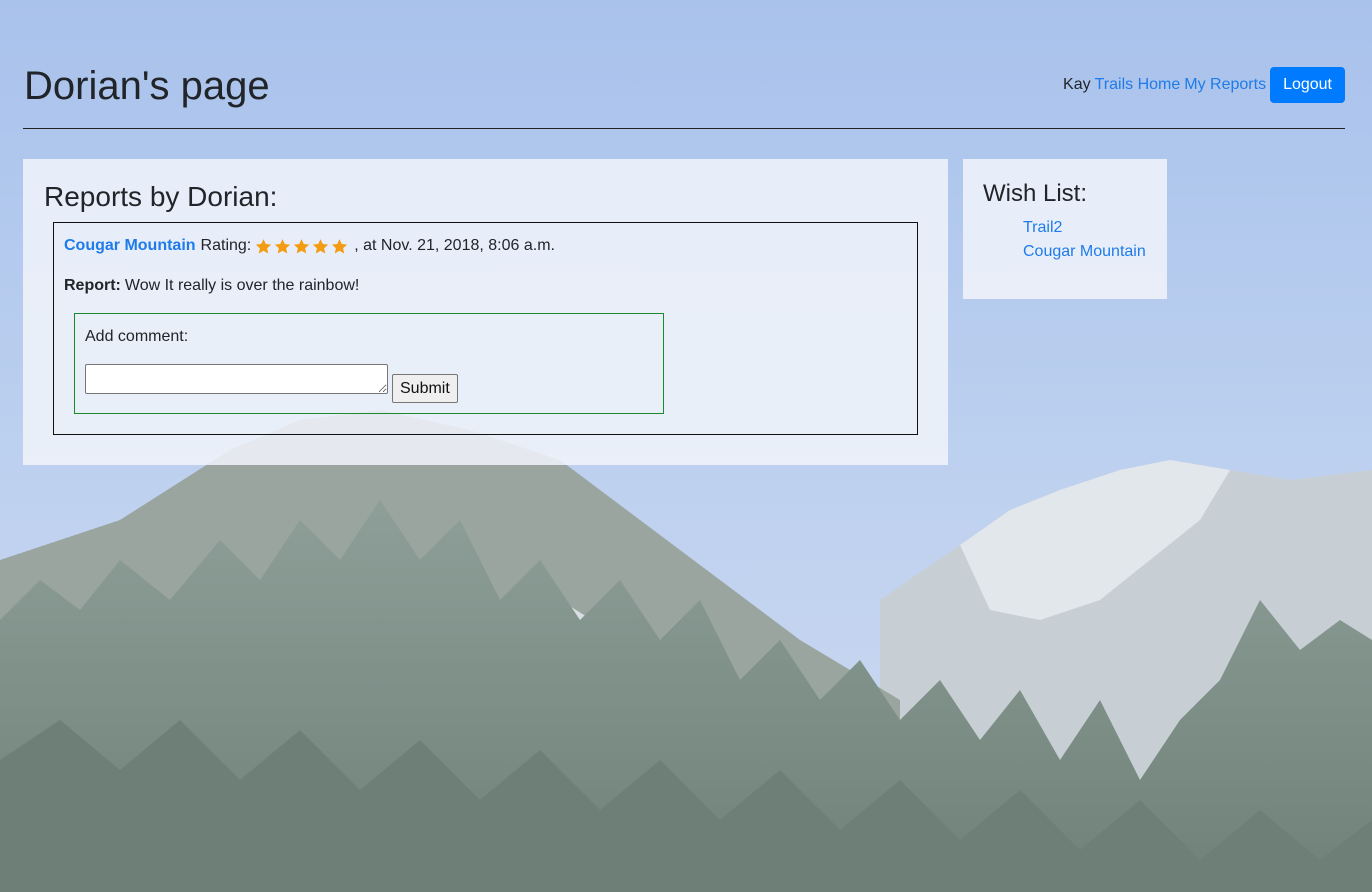  I want to click on page-title: Dorian's page, so click(147, 86).